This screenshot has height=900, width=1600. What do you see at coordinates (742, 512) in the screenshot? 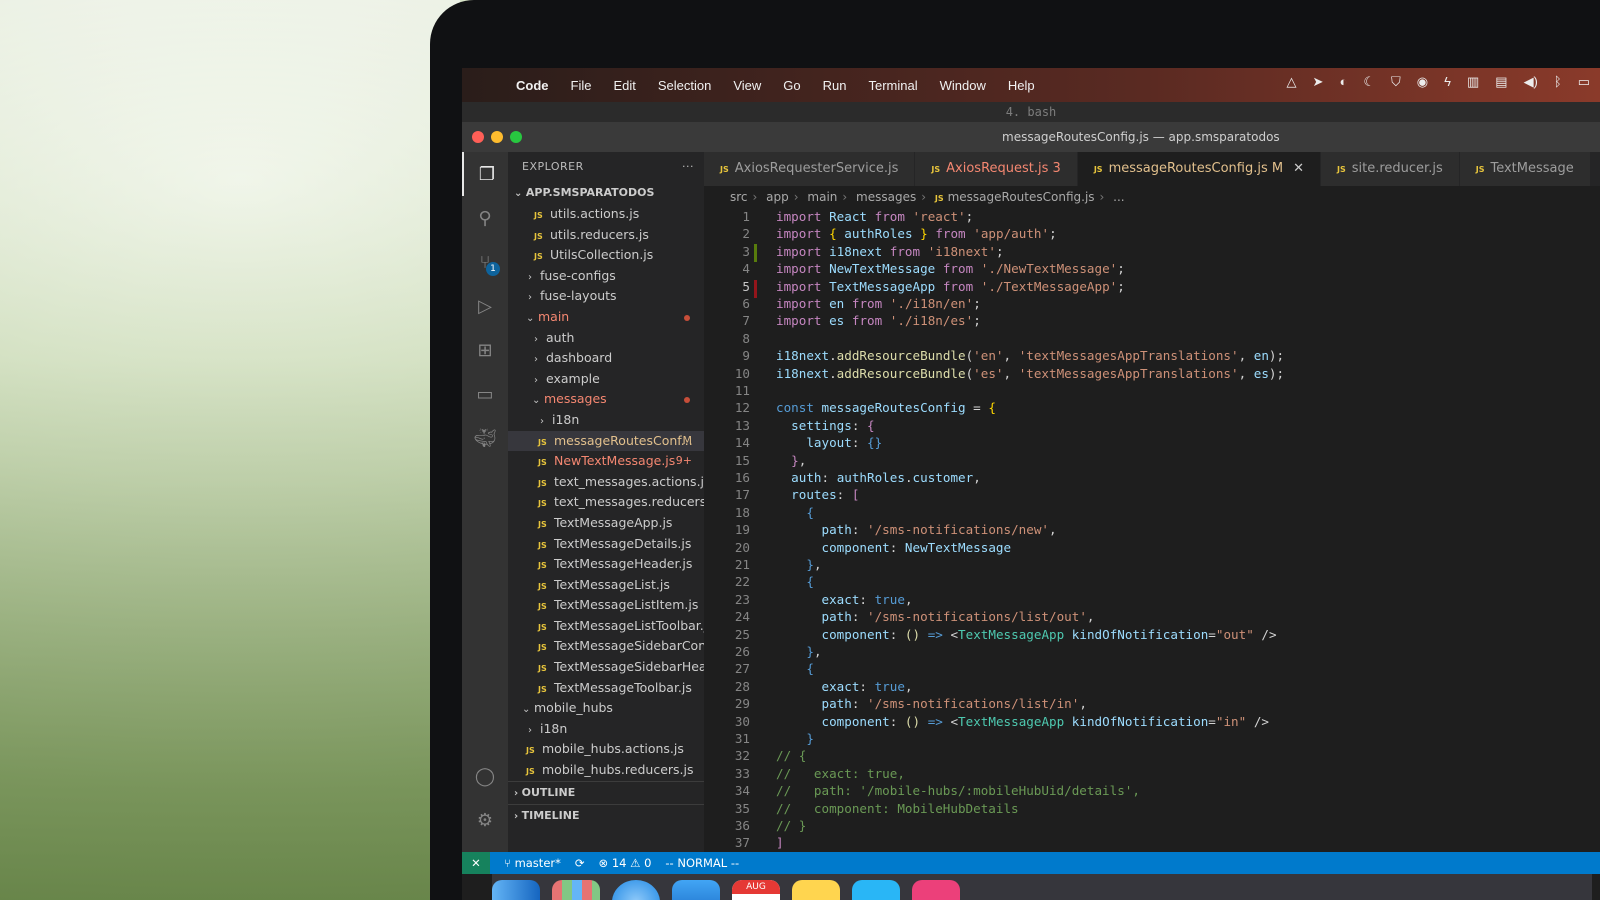
I see `line-number: 18` at bounding box center [742, 512].